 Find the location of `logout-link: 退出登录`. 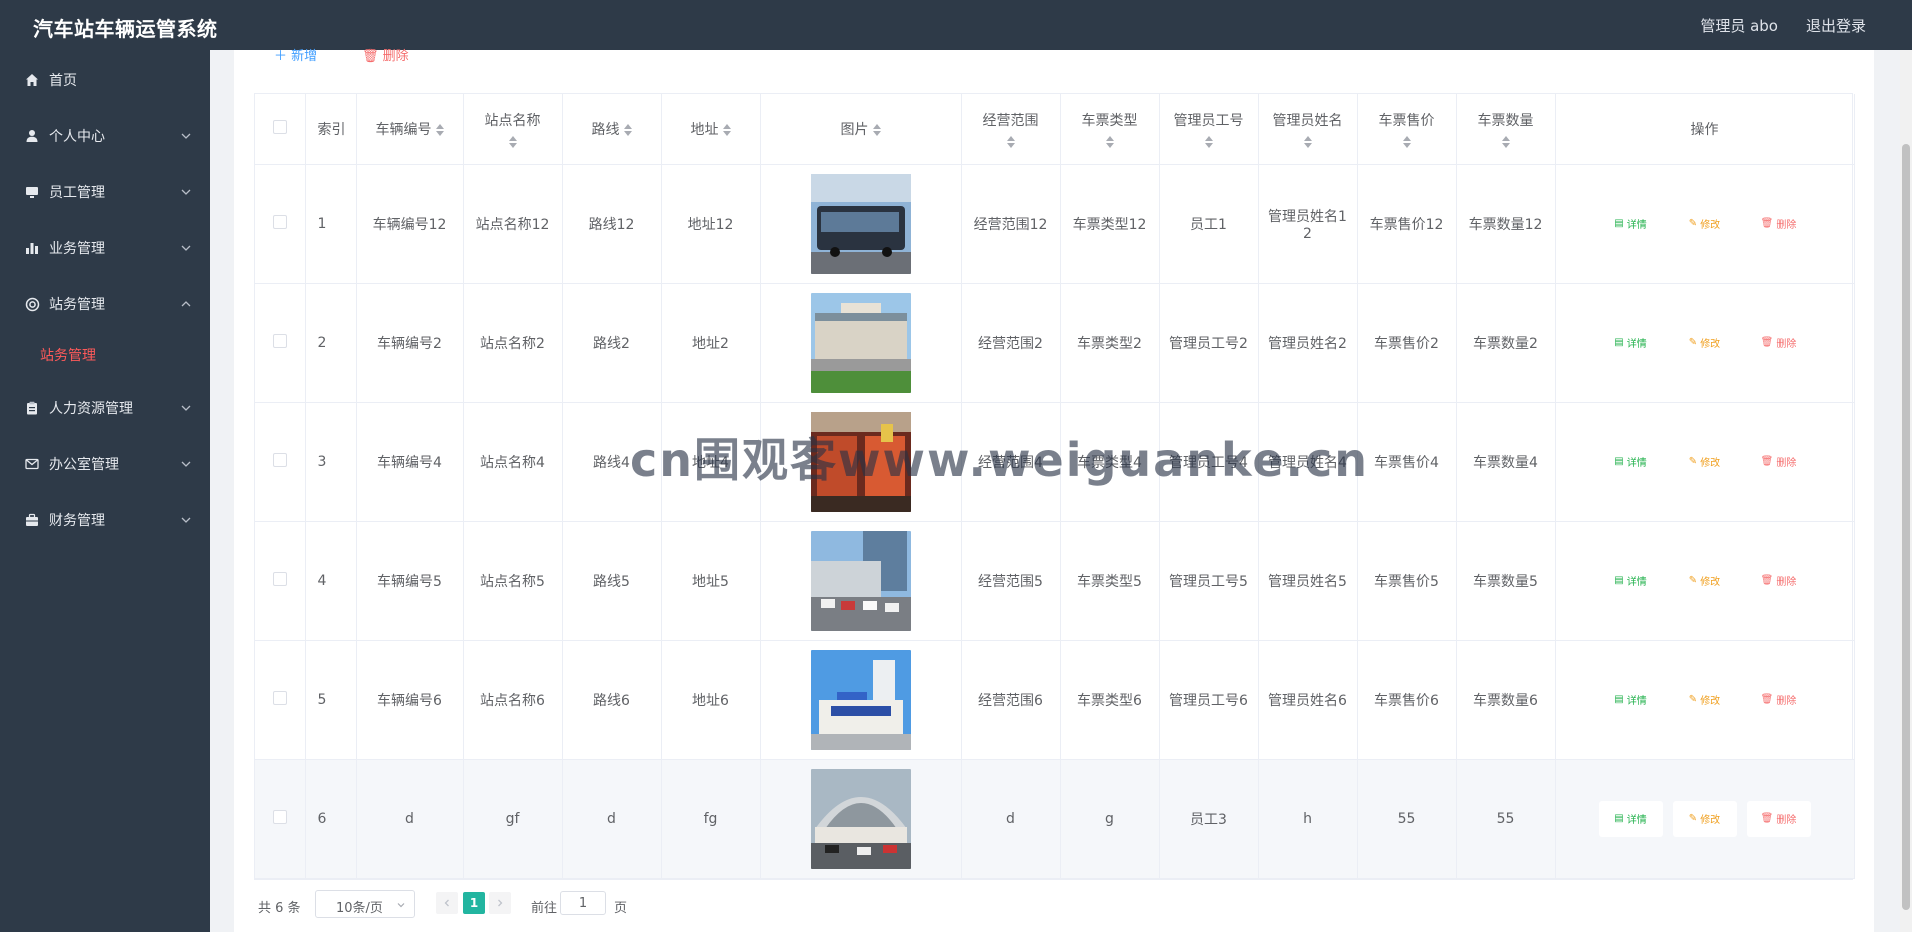

logout-link: 退出登录 is located at coordinates (1836, 25).